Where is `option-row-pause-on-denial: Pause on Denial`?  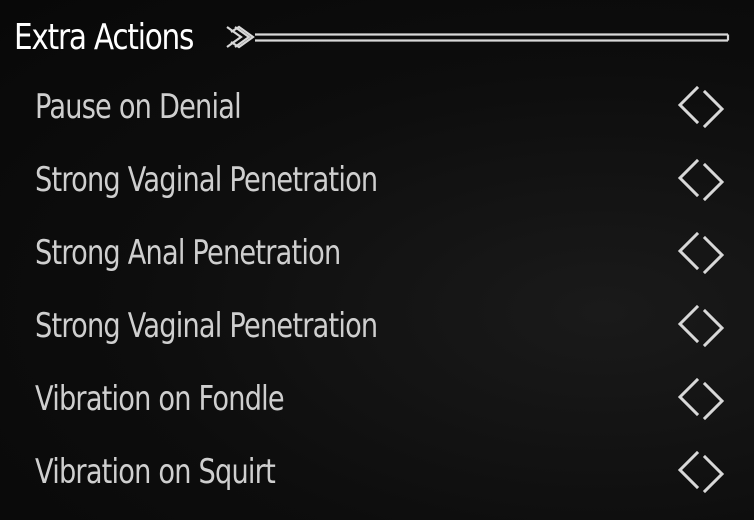
option-row-pause-on-denial: Pause on Denial is located at coordinates (377, 106).